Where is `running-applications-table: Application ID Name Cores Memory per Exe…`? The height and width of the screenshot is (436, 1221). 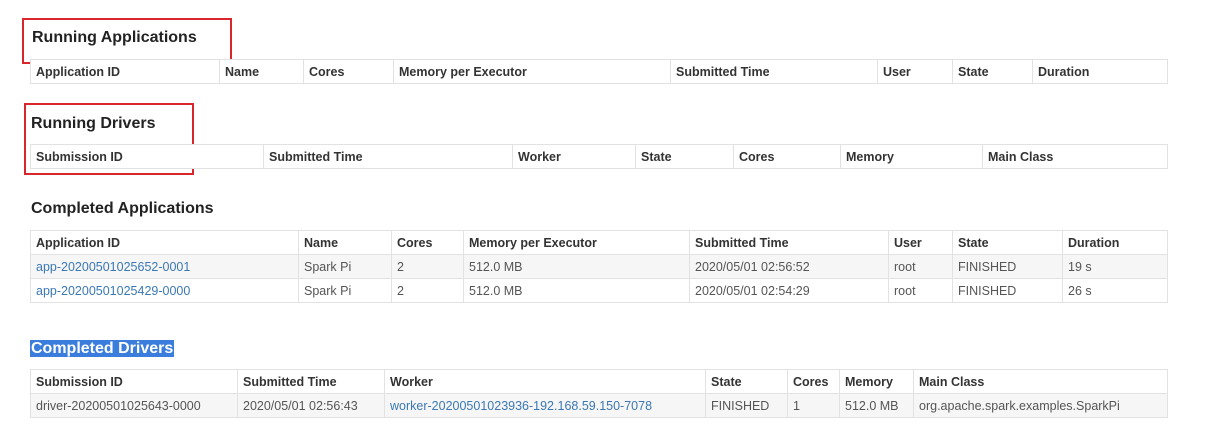 running-applications-table: Application ID Name Cores Memory per Exe… is located at coordinates (599, 71).